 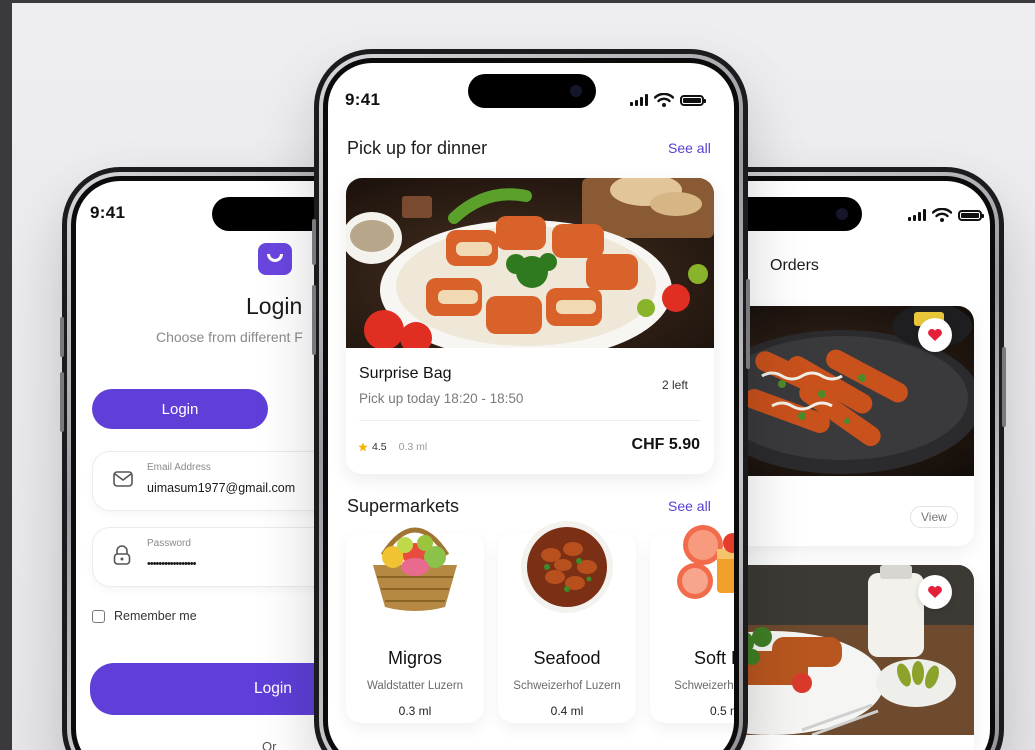 What do you see at coordinates (275, 259) in the screenshot?
I see `app-logo-icon` at bounding box center [275, 259].